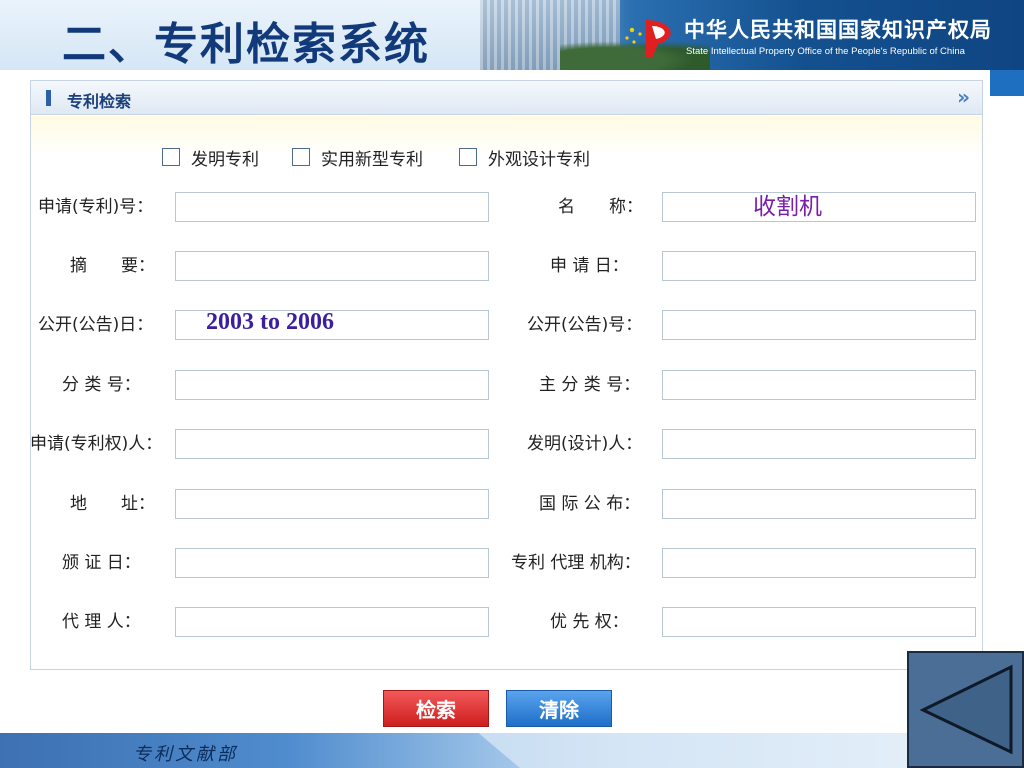 This screenshot has width=1024, height=768. What do you see at coordinates (185, 754) in the screenshot?
I see `footer-text: 专利文献部` at bounding box center [185, 754].